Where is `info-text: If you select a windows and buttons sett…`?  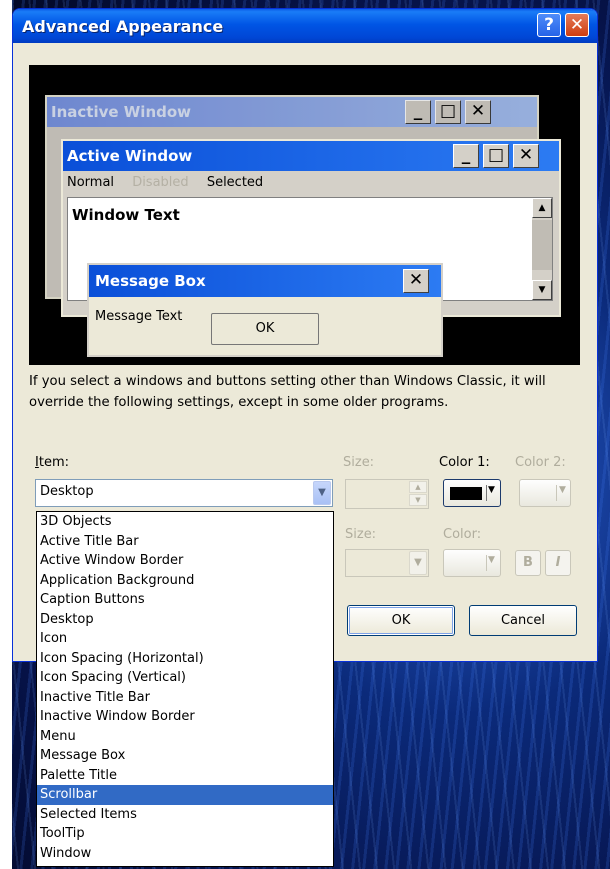 info-text: If you select a windows and buttons sett… is located at coordinates (287, 392).